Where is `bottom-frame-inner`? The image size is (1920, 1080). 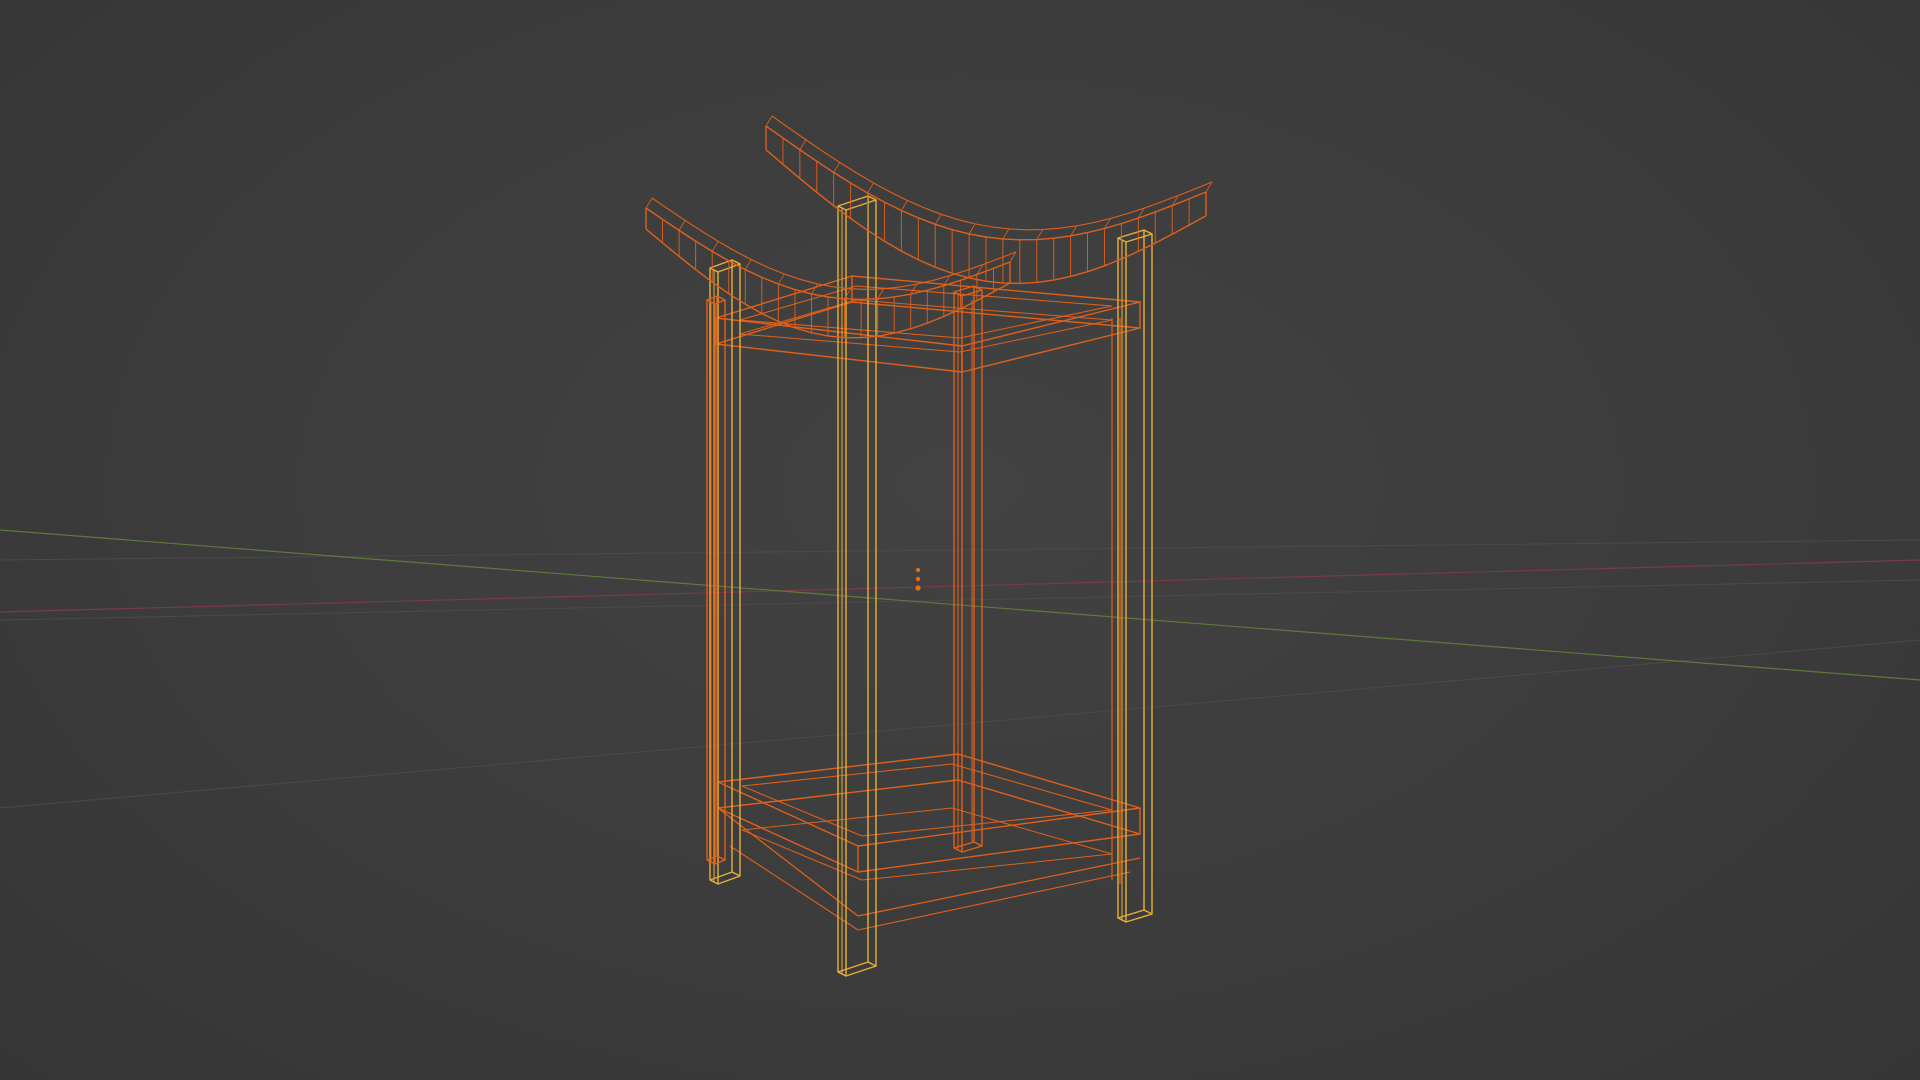
bottom-frame-inner is located at coordinates (927, 800).